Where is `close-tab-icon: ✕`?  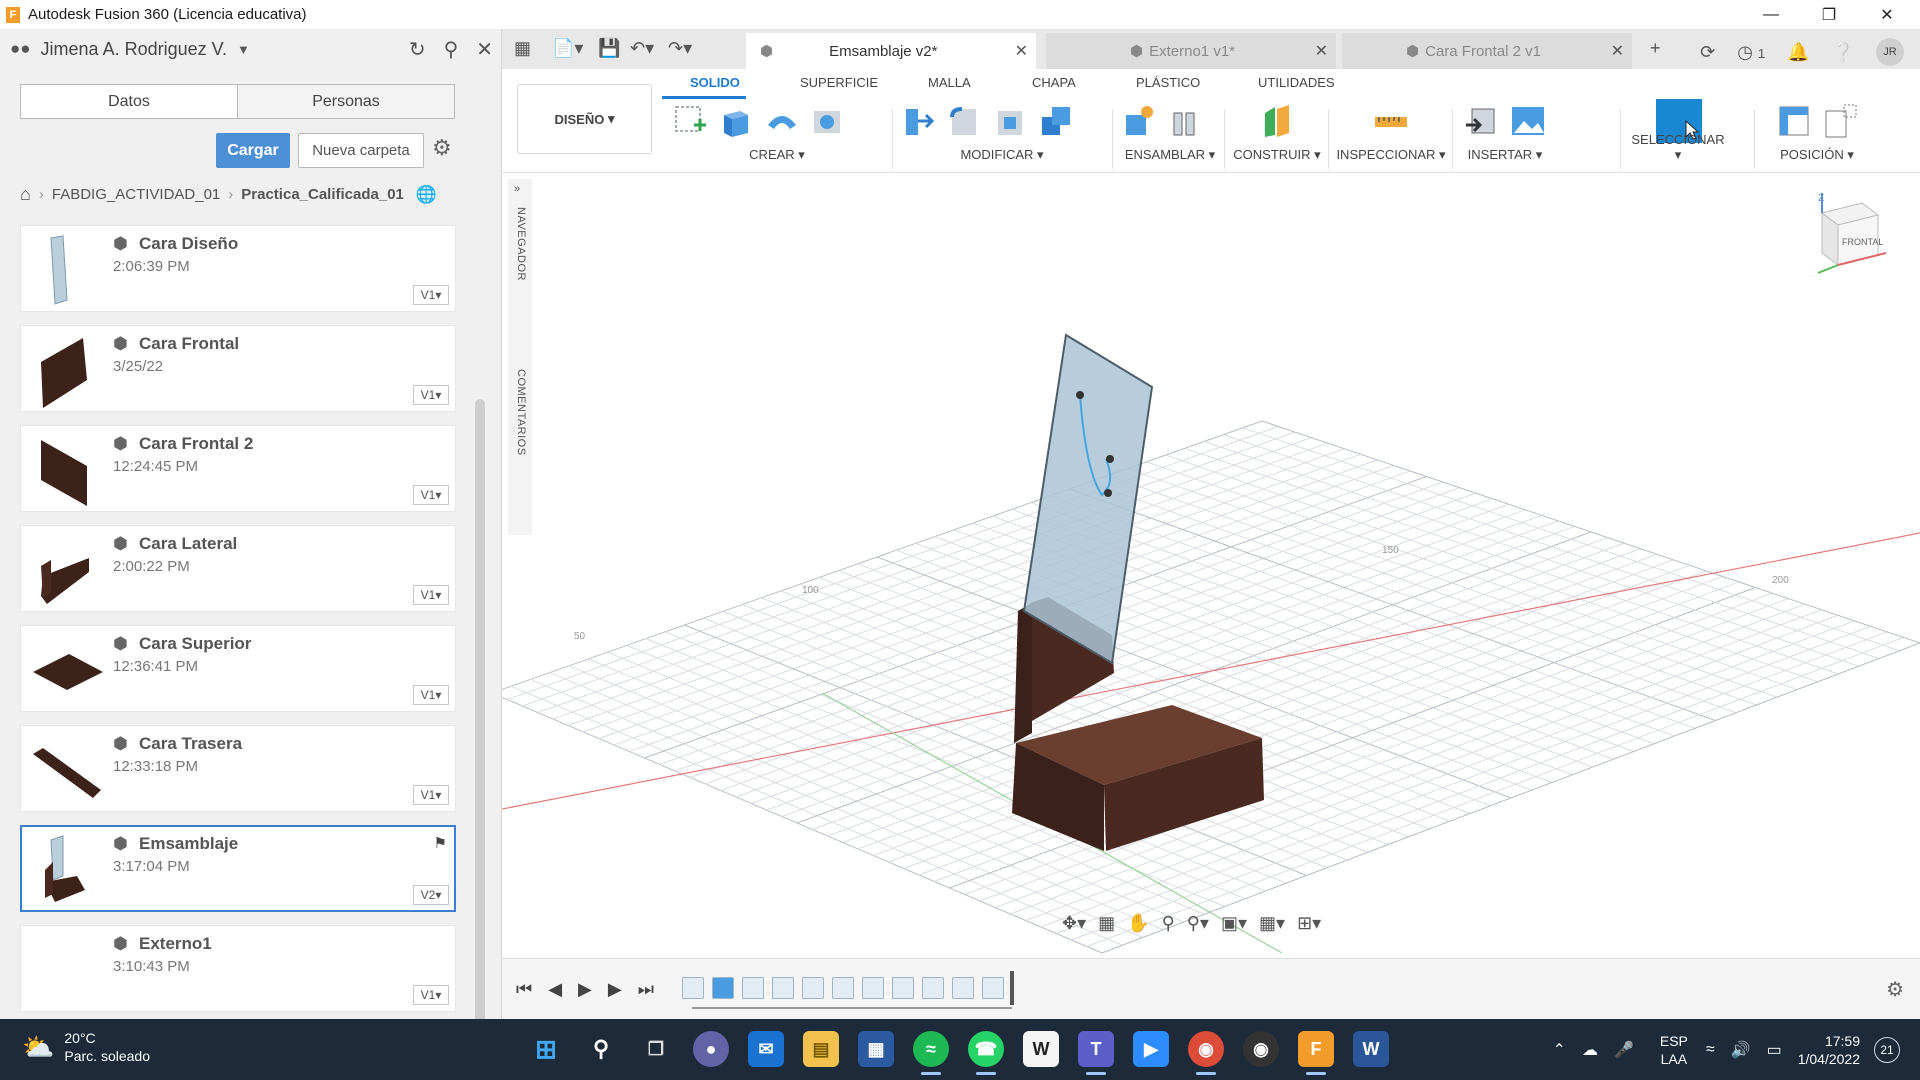
close-tab-icon: ✕ is located at coordinates (1321, 51).